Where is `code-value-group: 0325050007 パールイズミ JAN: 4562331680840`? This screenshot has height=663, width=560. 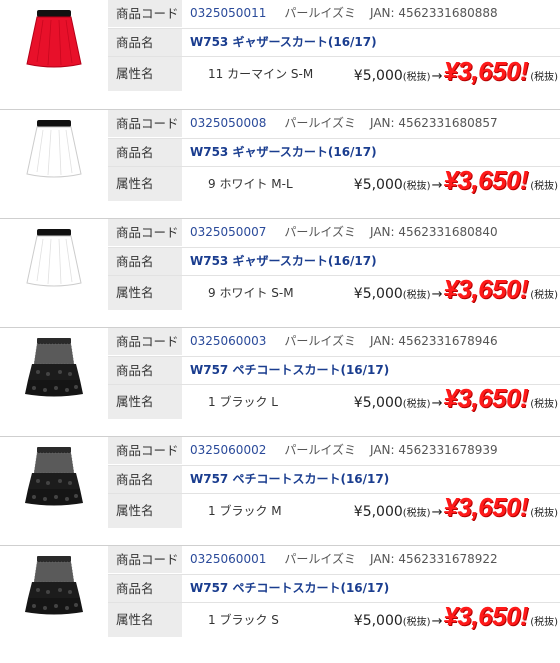
code-value-group: 0325050007 パールイズミ JAN: 4562331680840 is located at coordinates (344, 232).